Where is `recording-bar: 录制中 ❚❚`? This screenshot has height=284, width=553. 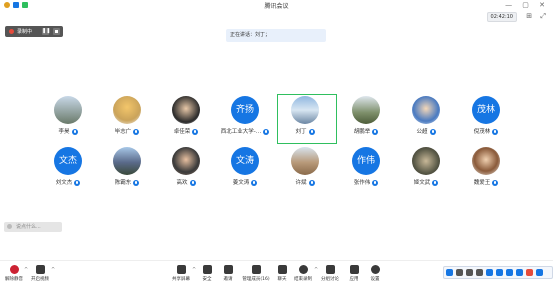 recording-bar: 录制中 ❚❚ is located at coordinates (34, 31).